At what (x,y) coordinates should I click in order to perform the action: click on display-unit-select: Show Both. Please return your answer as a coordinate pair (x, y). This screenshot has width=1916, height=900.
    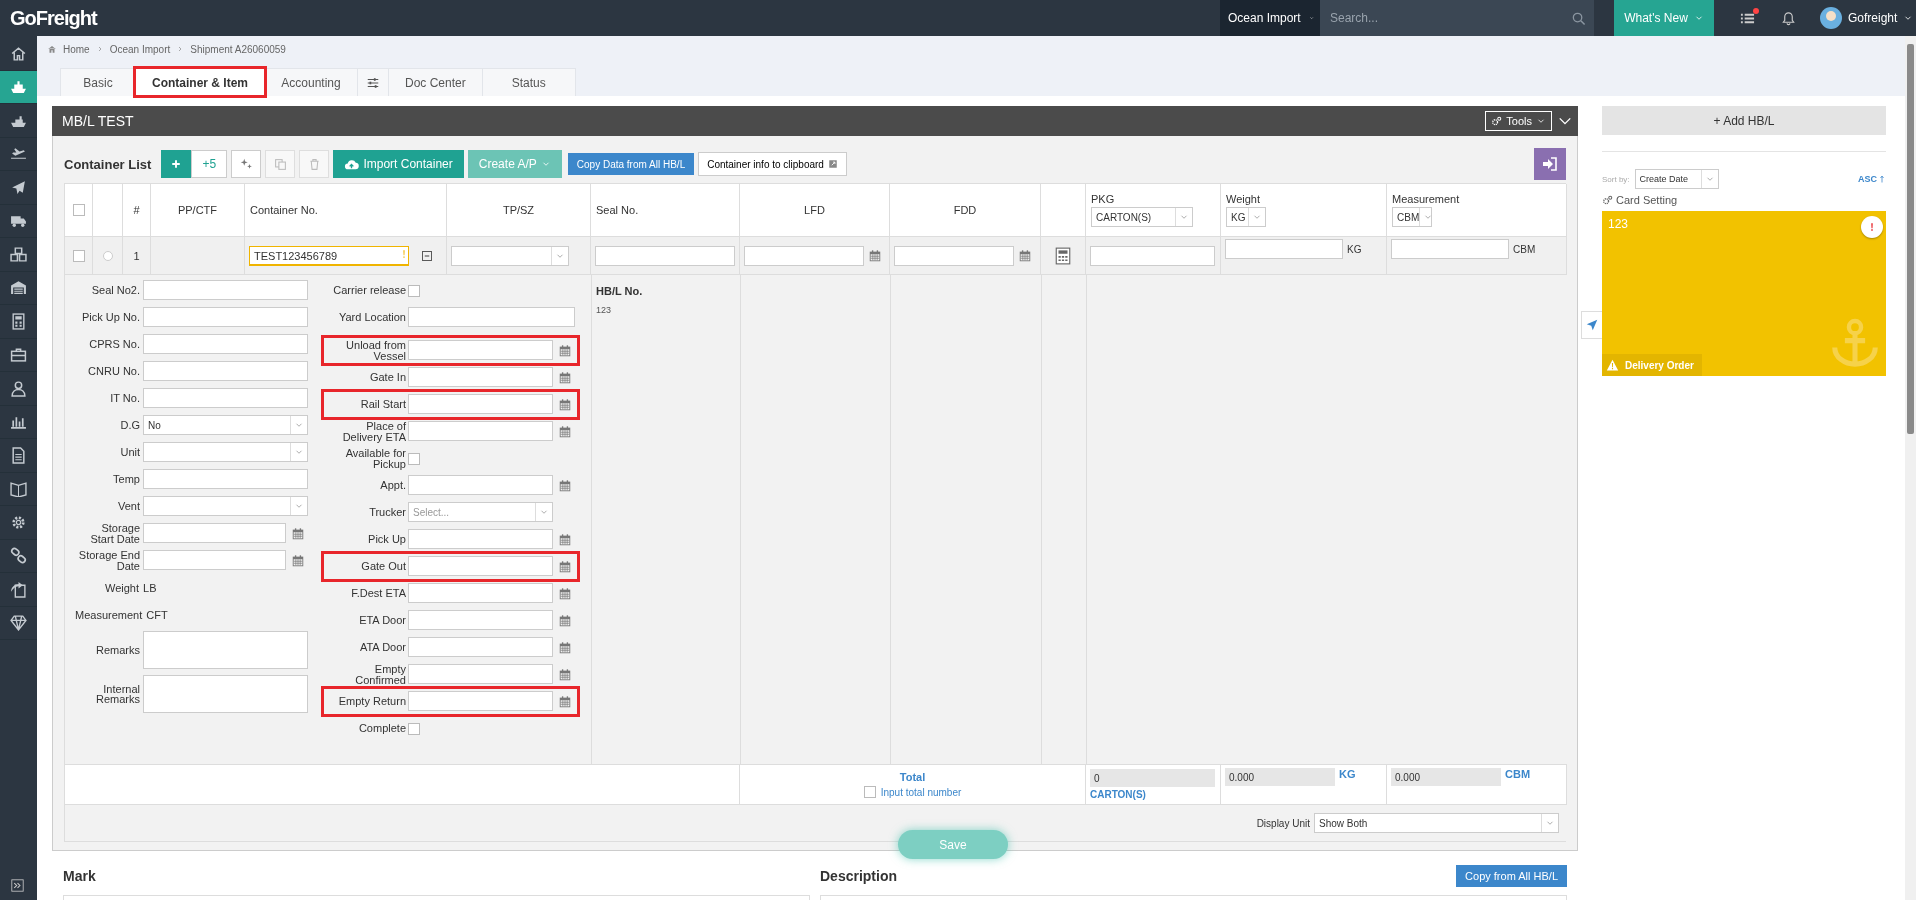
    Looking at the image, I should click on (1436, 823).